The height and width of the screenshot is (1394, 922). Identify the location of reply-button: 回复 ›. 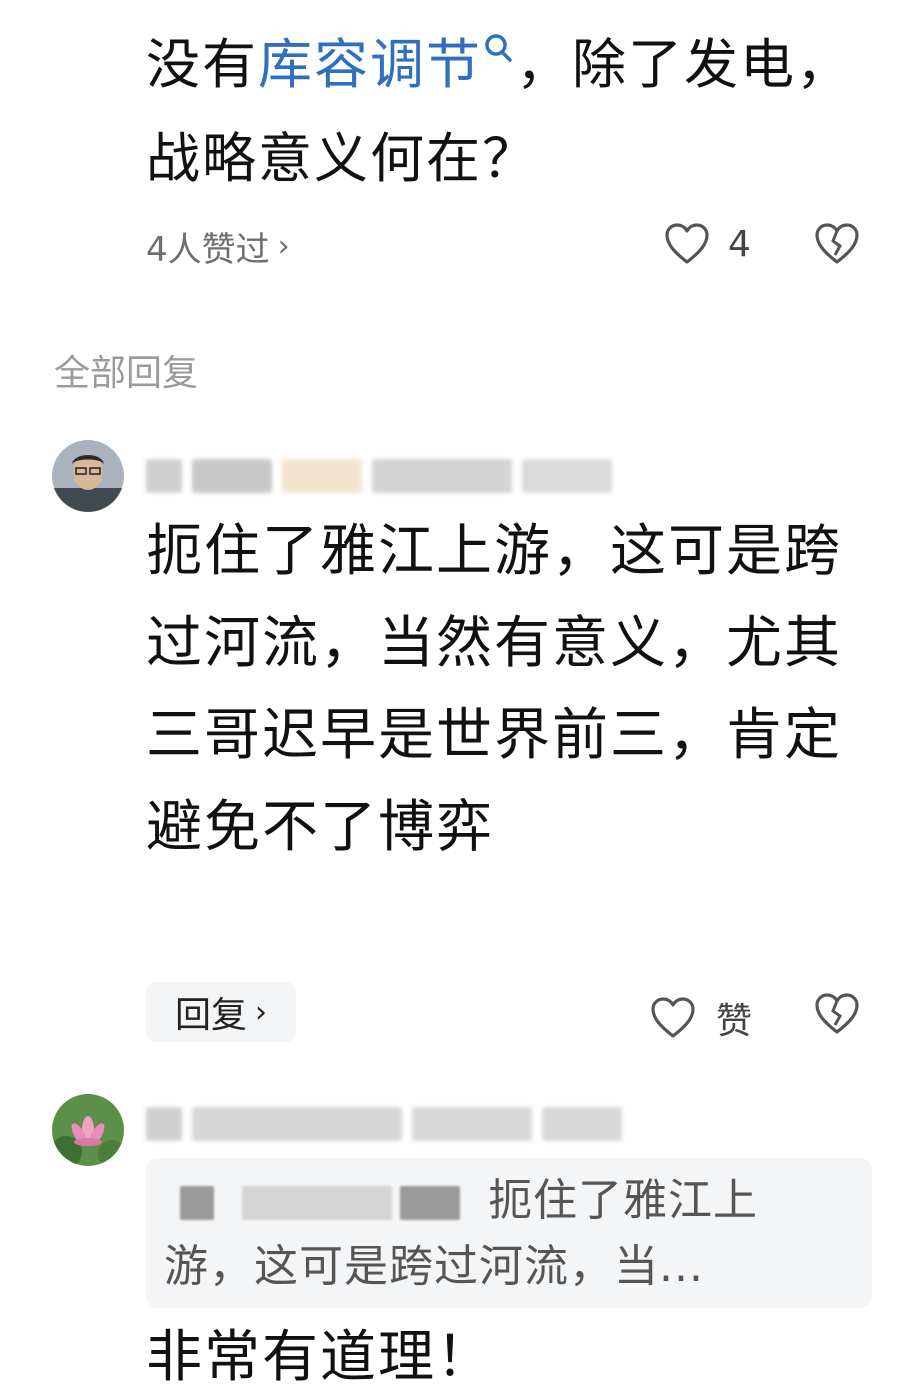
(221, 1012).